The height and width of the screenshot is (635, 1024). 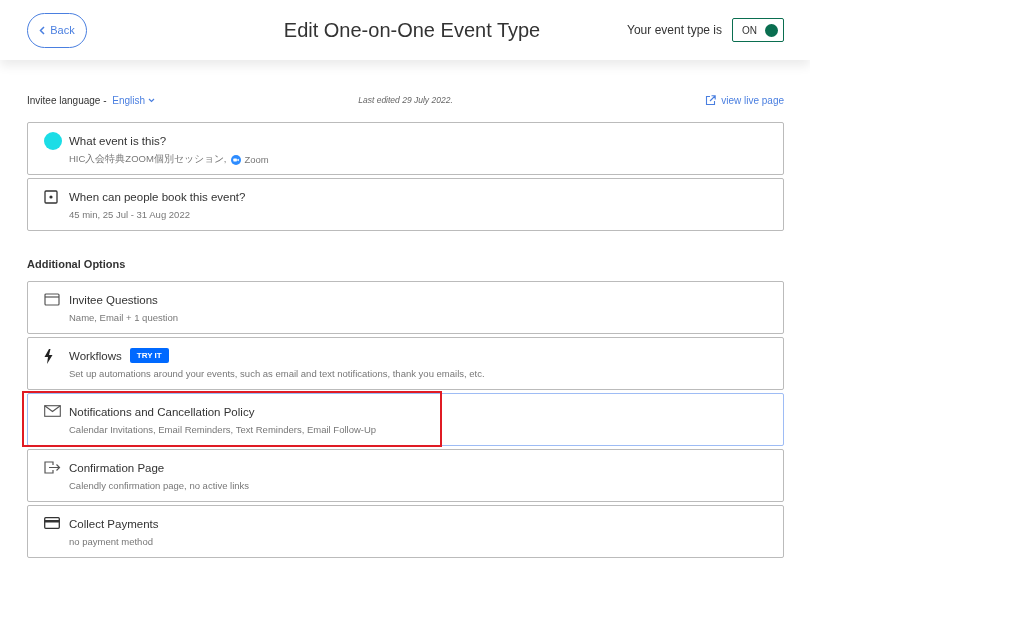 What do you see at coordinates (256, 159) in the screenshot?
I see `location-text: Zoom` at bounding box center [256, 159].